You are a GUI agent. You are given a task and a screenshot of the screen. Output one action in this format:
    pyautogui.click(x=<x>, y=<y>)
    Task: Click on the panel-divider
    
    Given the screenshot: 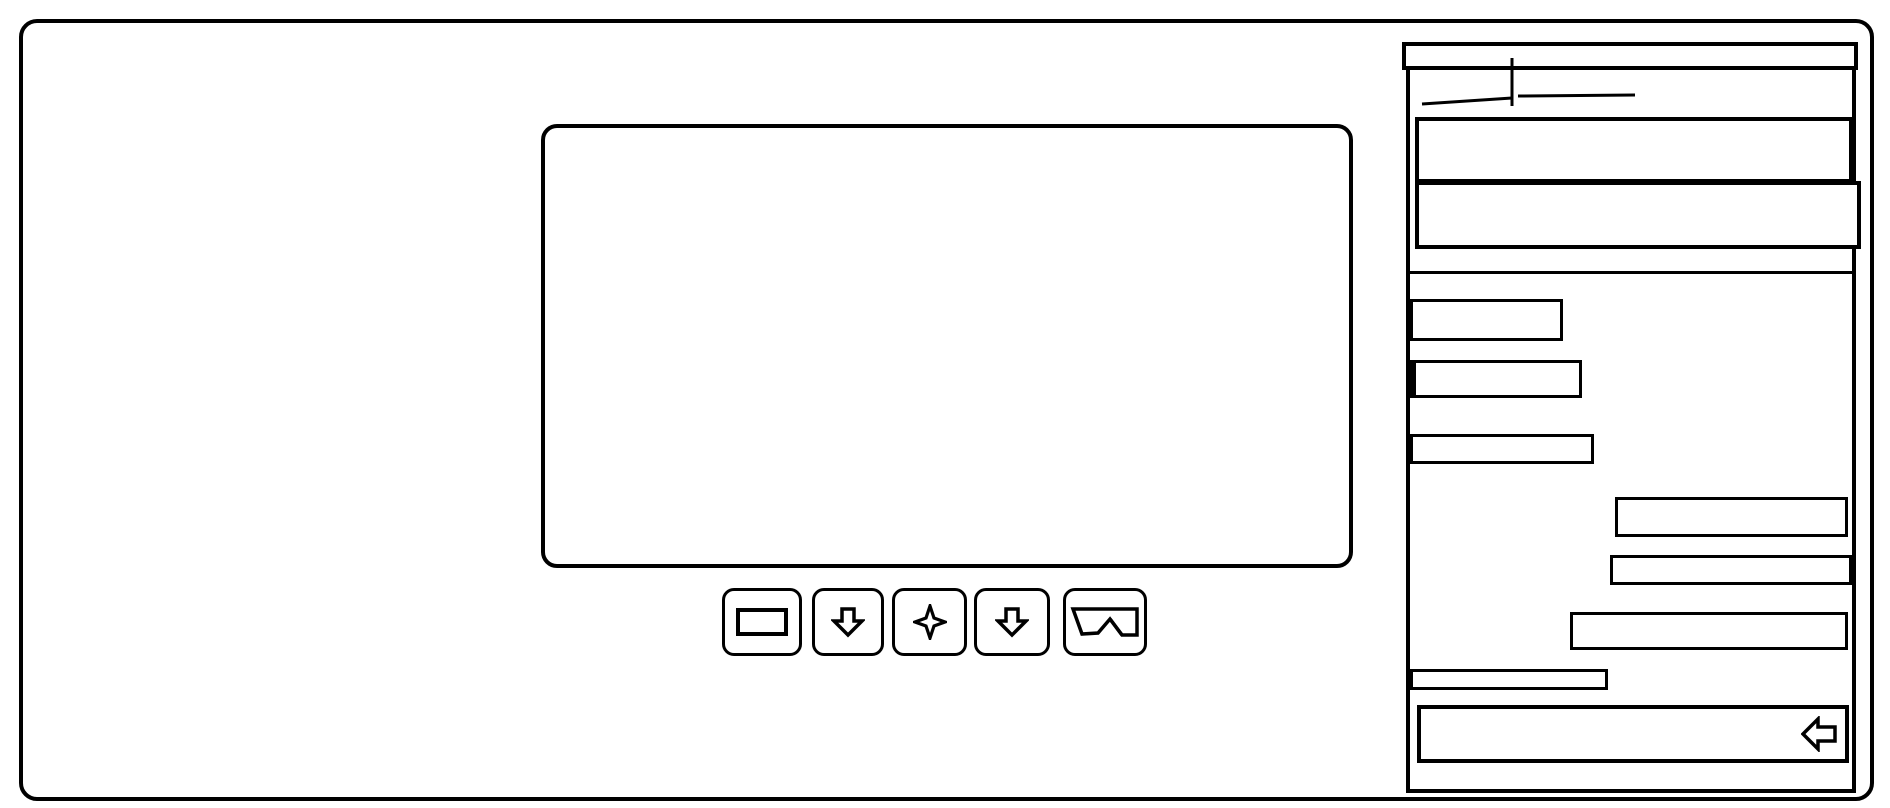 What is the action you would take?
    pyautogui.click(x=1633, y=272)
    